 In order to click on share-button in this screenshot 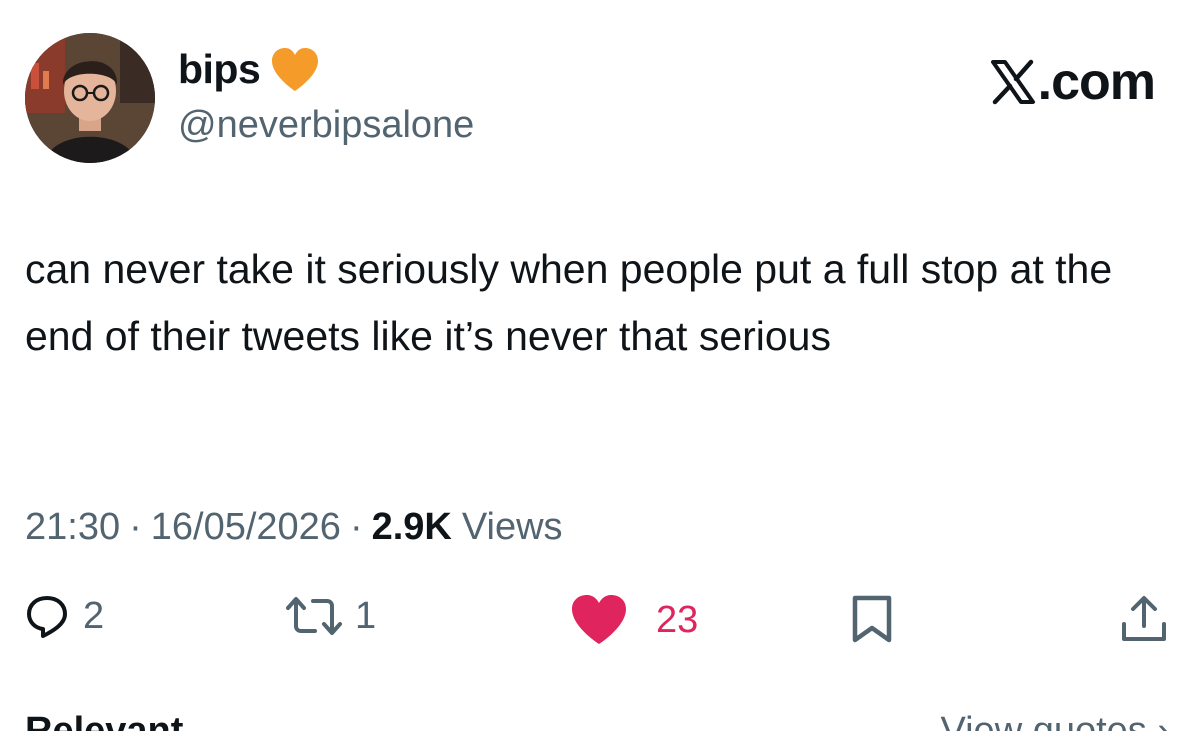, I will do `click(1144, 619)`.